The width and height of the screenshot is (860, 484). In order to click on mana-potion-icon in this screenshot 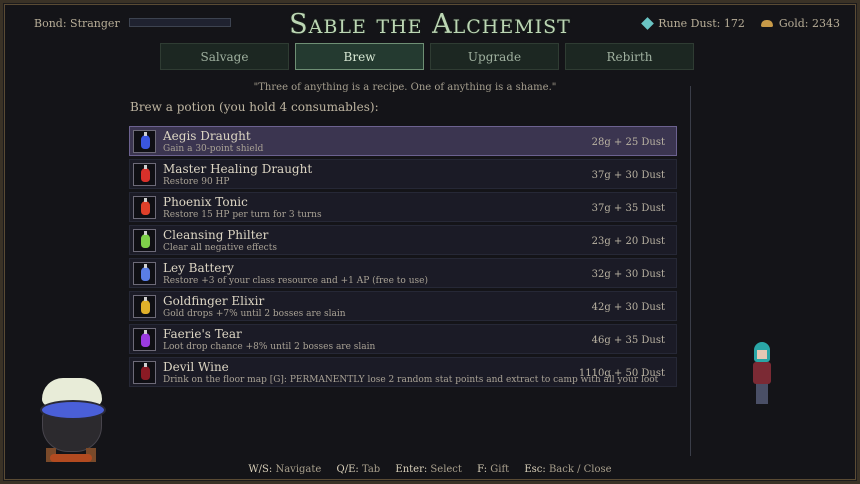, I will do `click(145, 272)`.